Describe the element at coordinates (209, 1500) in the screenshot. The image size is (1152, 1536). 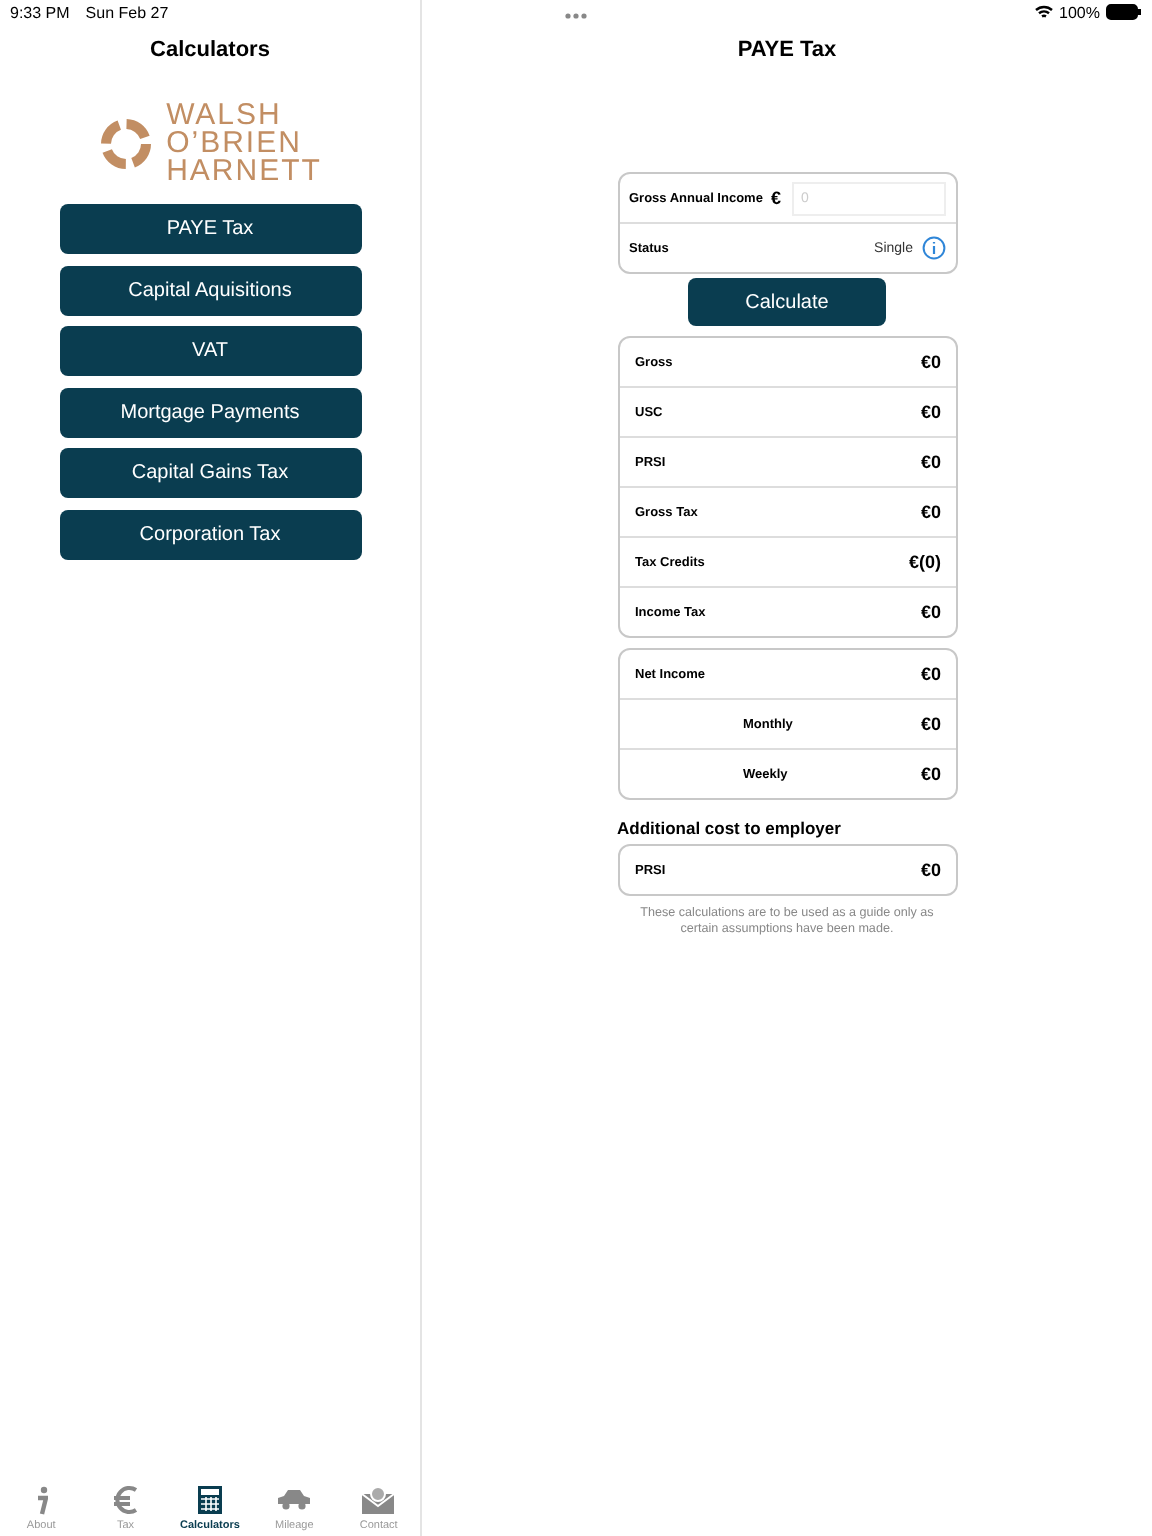
I see `calculator-icon` at that location.